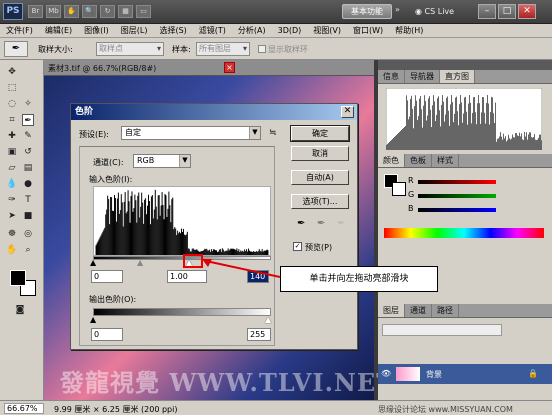 The image size is (552, 415). I want to click on tab-paths: 路径, so click(445, 310).